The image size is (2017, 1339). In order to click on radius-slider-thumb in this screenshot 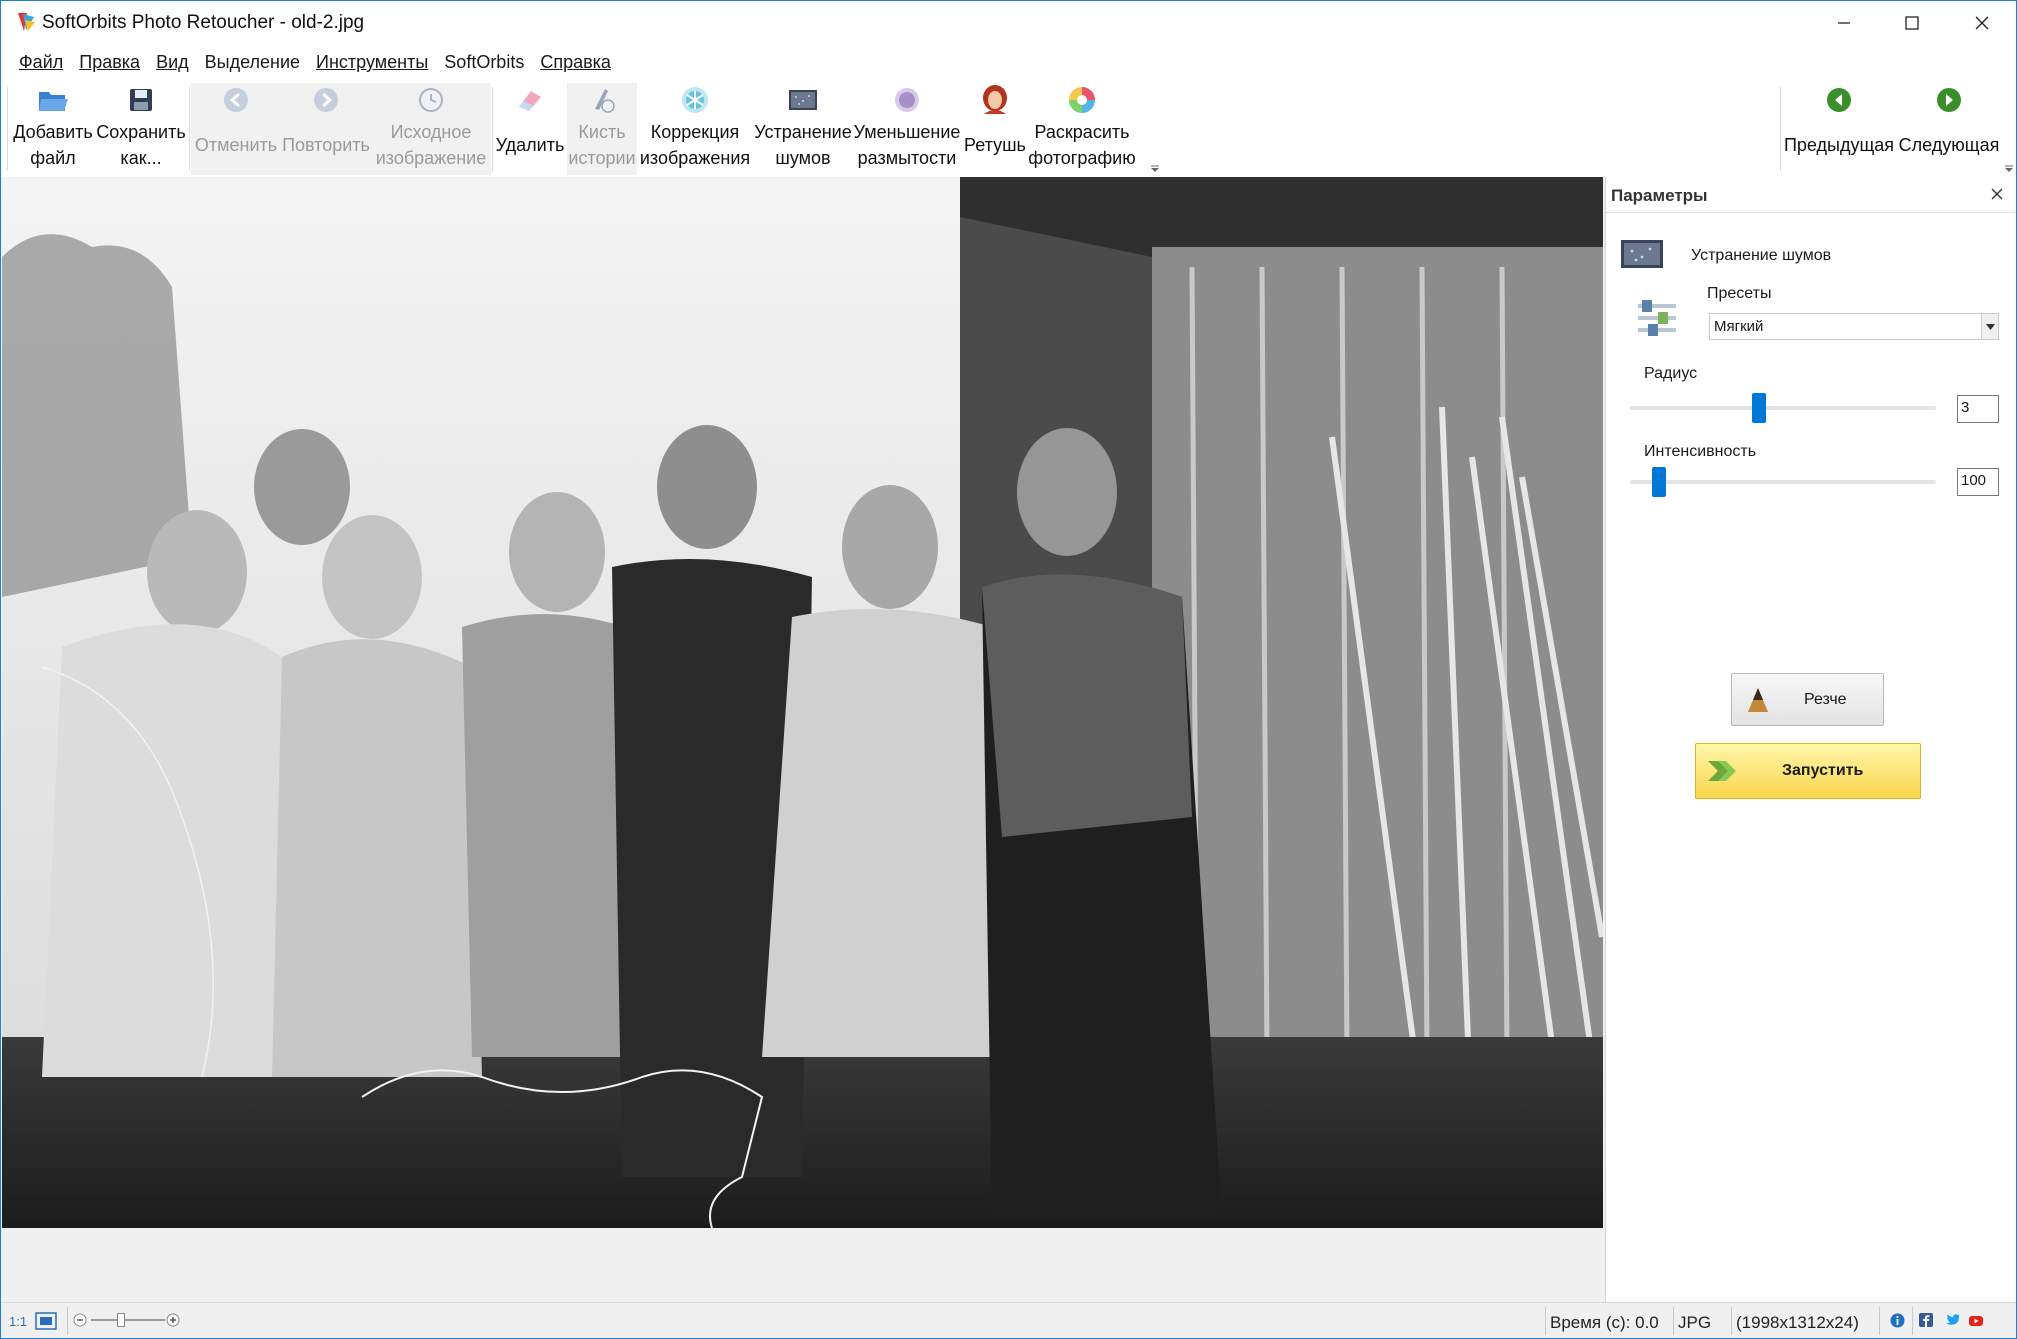, I will do `click(1759, 408)`.